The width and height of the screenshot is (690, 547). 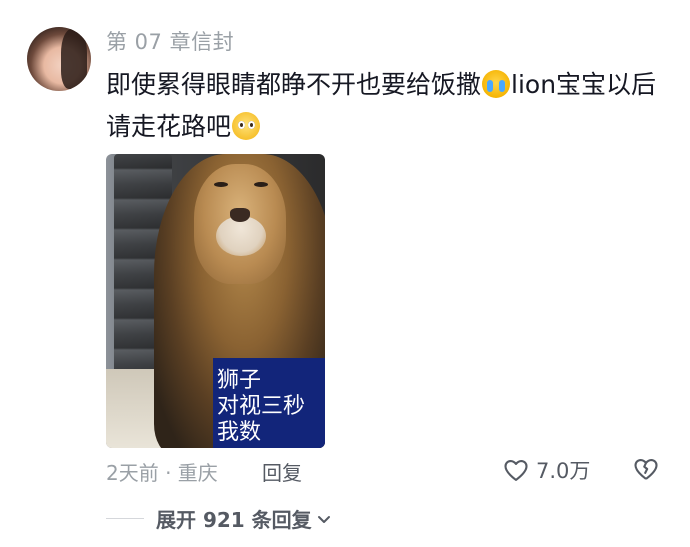 What do you see at coordinates (646, 469) in the screenshot?
I see `broken-heart-icon` at bounding box center [646, 469].